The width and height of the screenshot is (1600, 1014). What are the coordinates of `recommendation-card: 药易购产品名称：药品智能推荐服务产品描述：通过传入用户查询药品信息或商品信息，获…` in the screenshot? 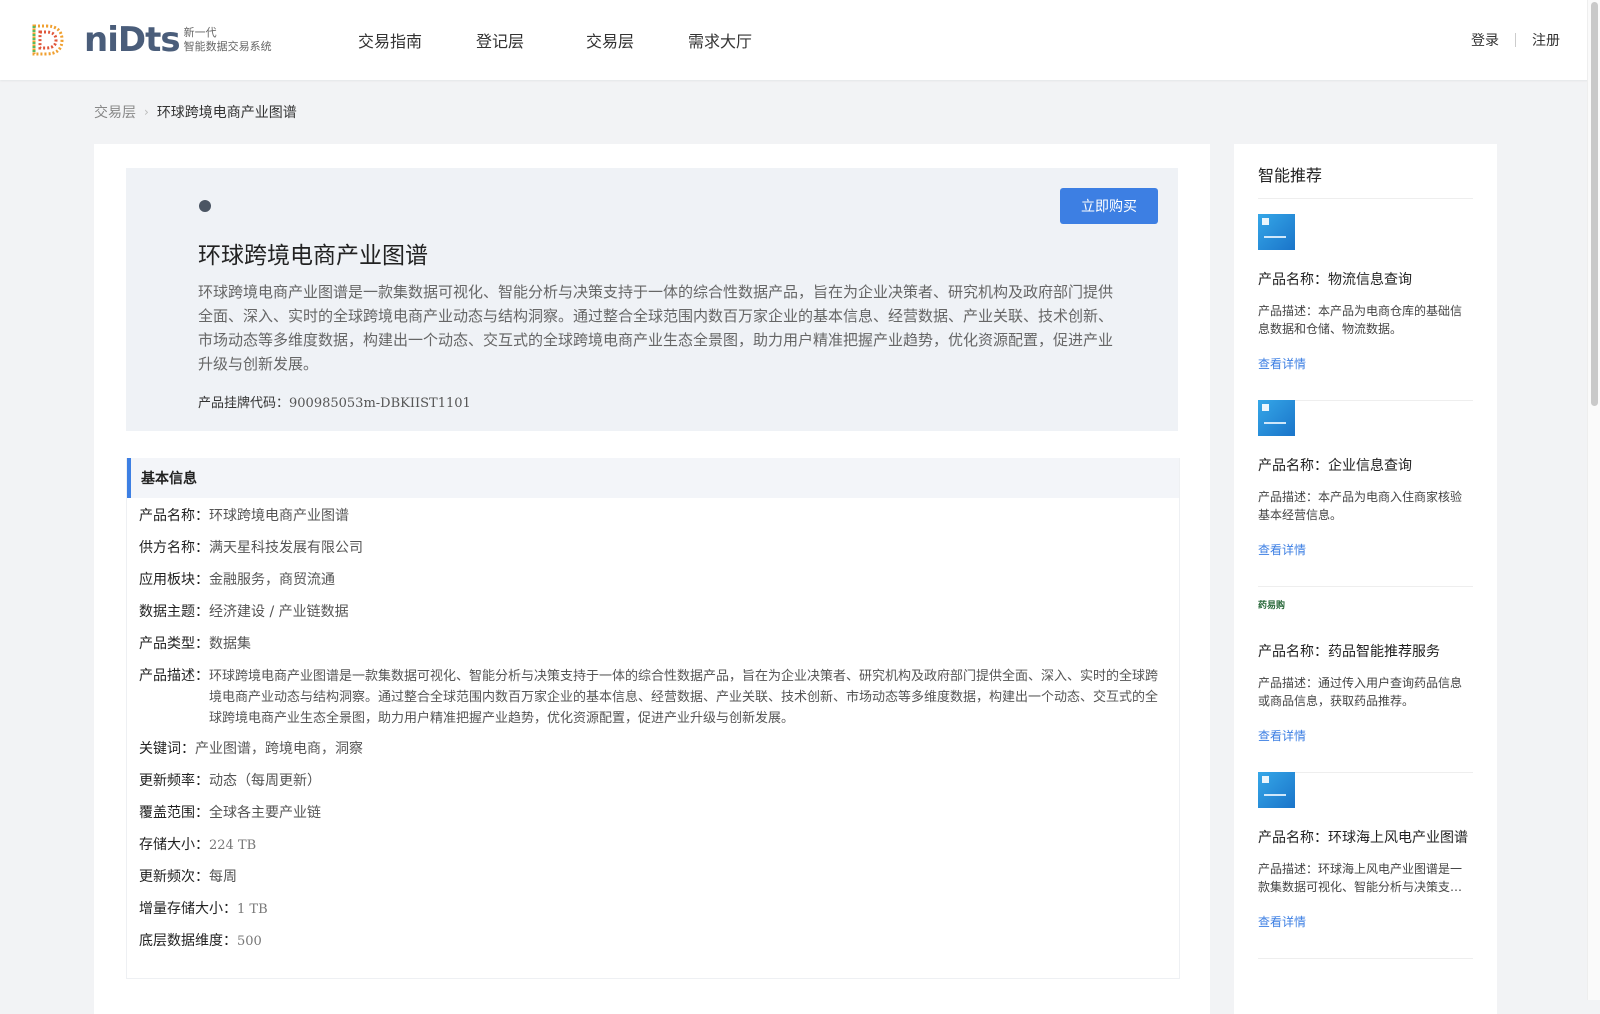 It's located at (1365, 679).